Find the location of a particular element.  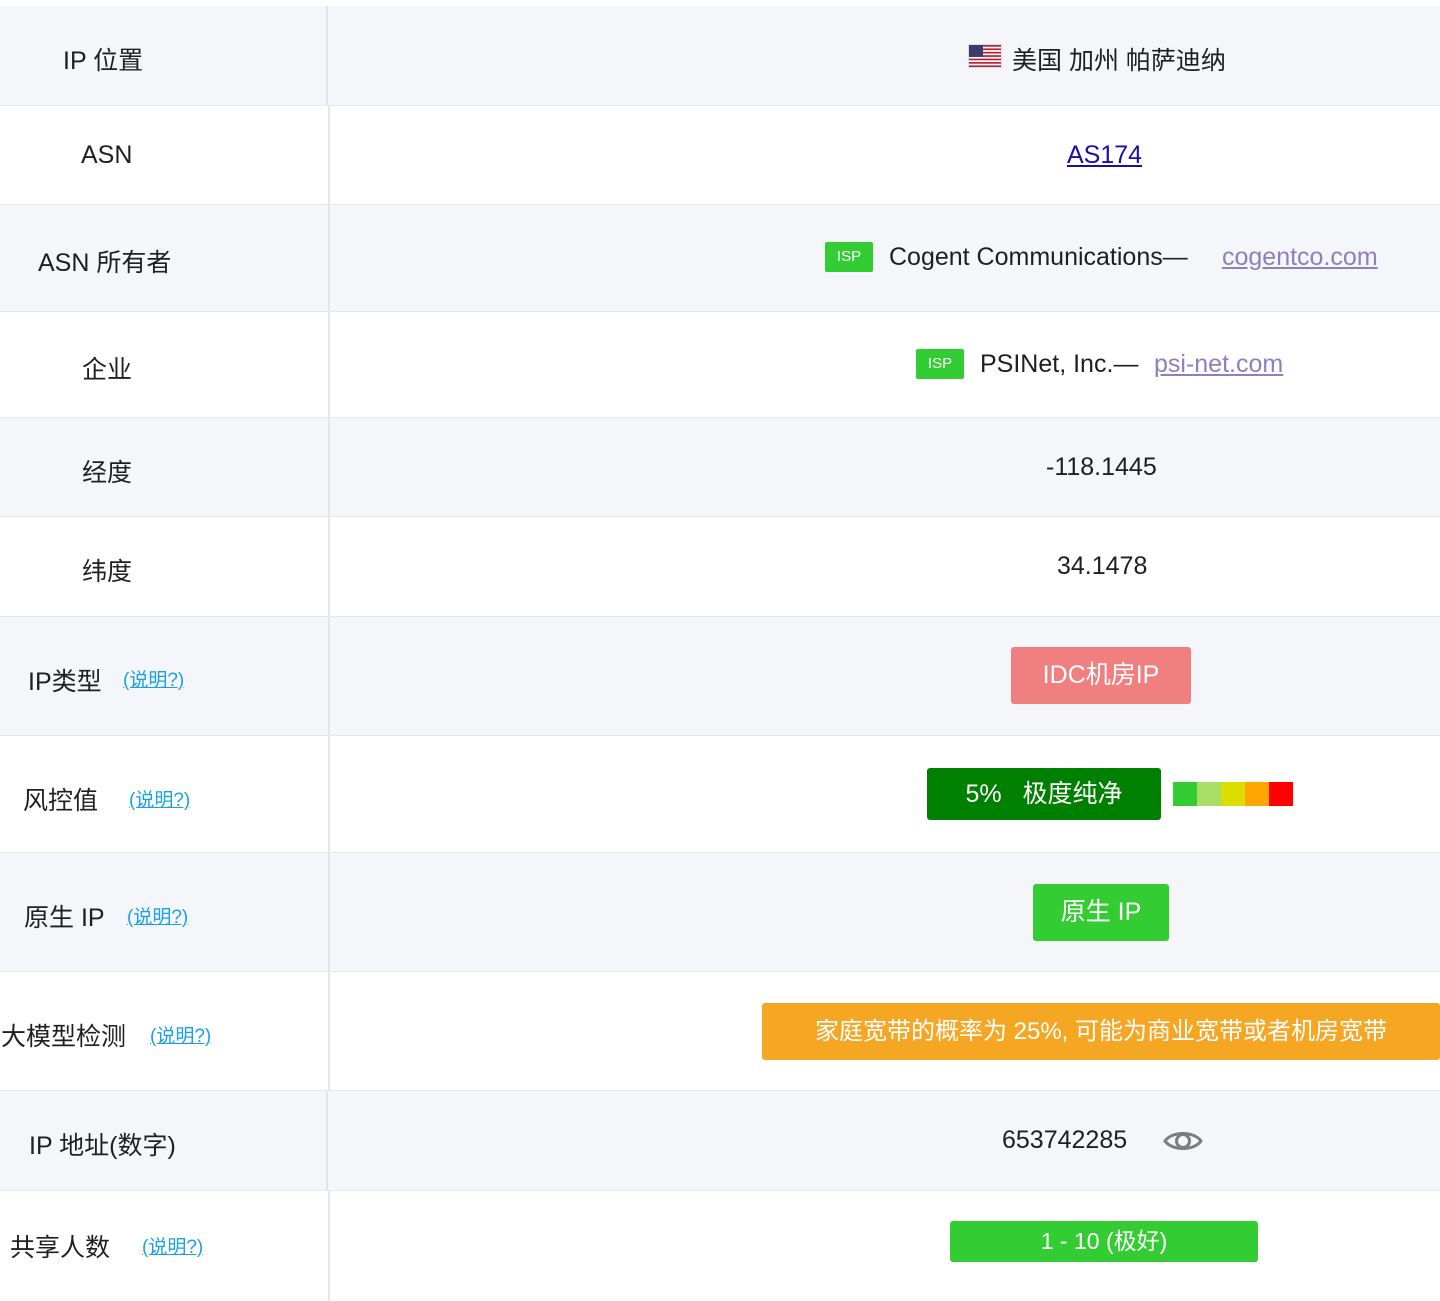

asn-owner-domain-link: cogentco.com is located at coordinates (1300, 257).